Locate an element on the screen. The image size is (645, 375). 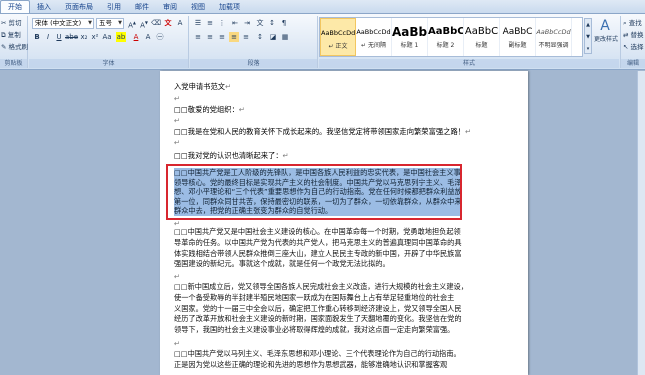
style-subtitle: AaBbC 副标题 is located at coordinates (518, 37).